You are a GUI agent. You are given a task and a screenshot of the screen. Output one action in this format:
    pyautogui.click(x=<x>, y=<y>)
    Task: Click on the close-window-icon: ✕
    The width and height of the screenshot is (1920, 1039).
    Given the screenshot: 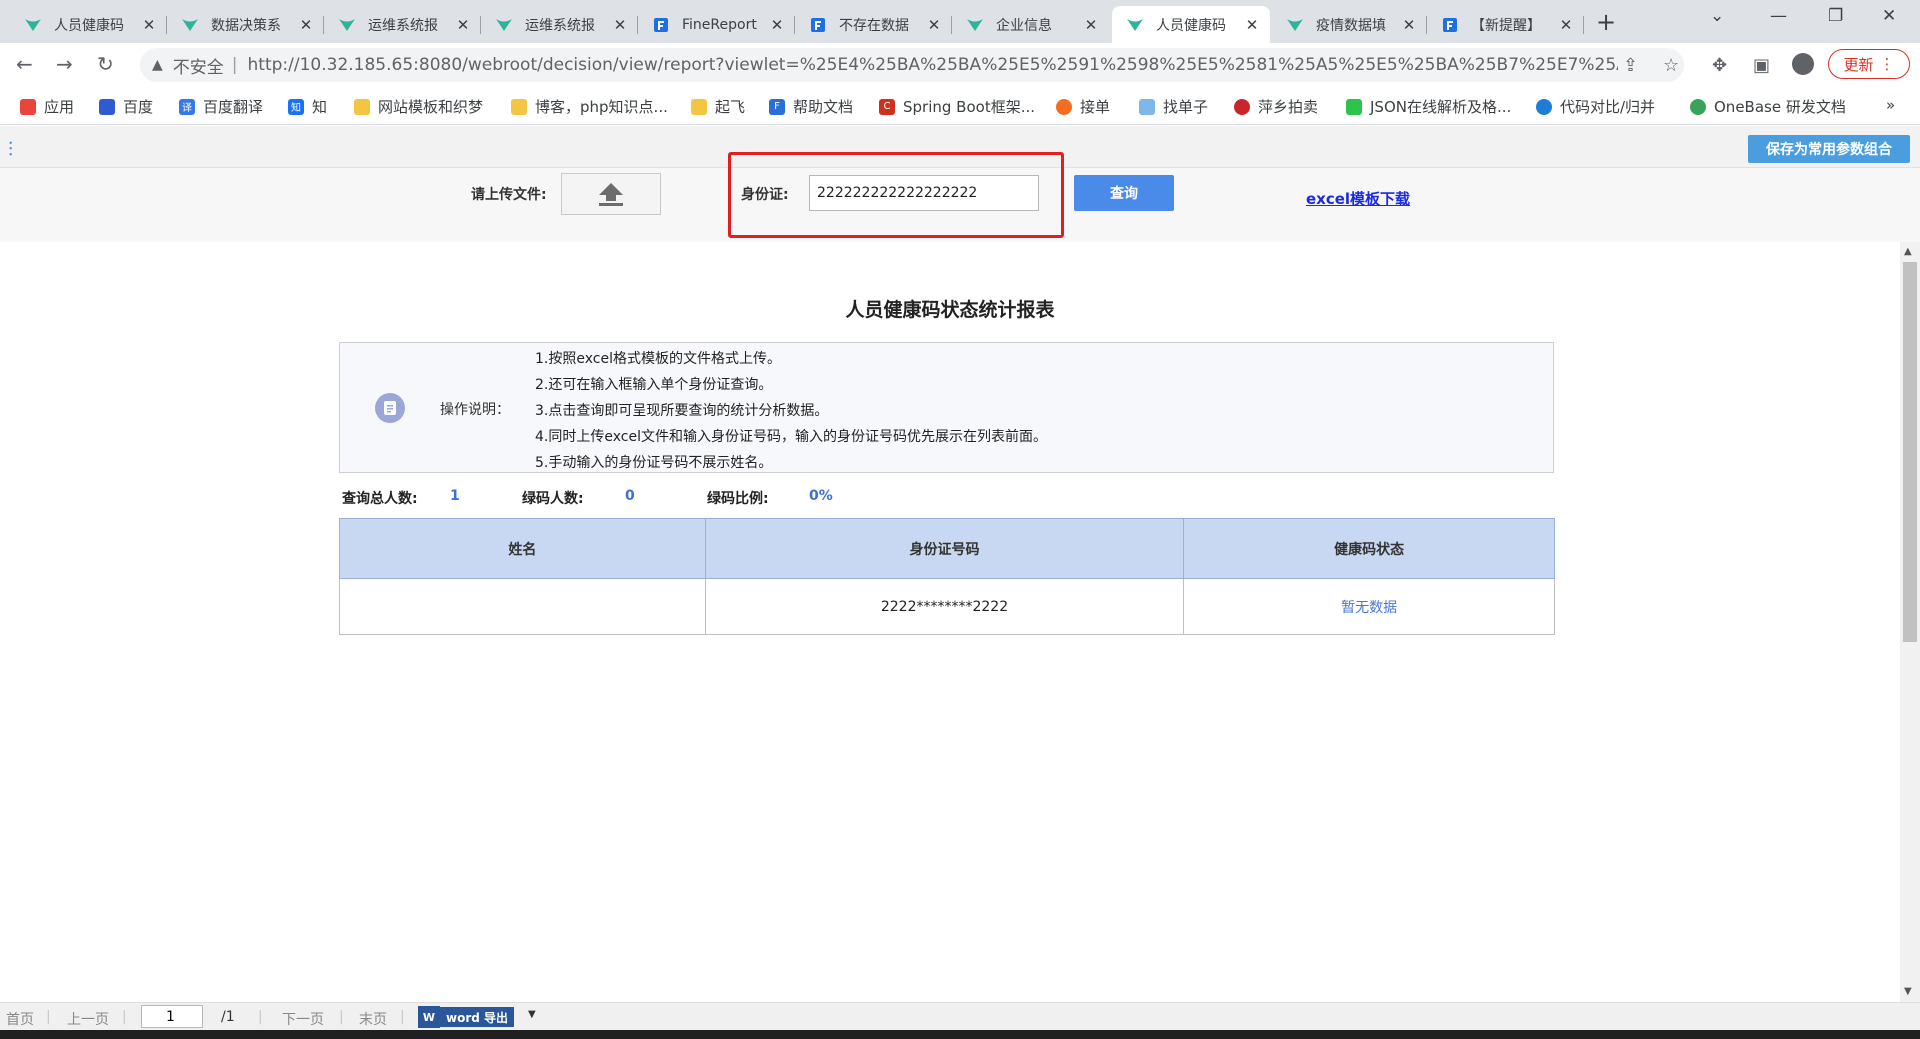 What is the action you would take?
    pyautogui.click(x=1889, y=16)
    